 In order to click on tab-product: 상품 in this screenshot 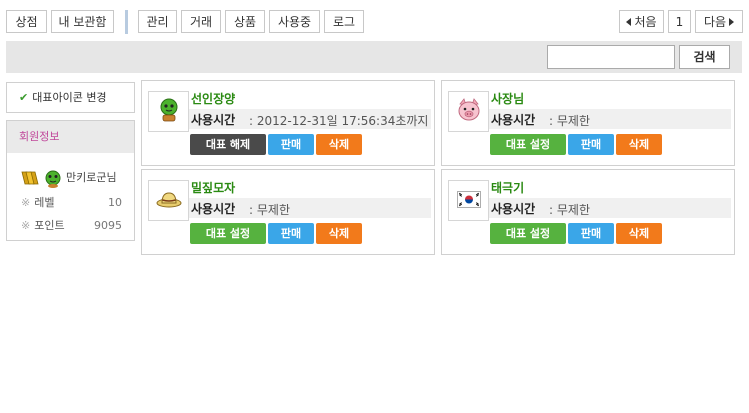, I will do `click(245, 21)`.